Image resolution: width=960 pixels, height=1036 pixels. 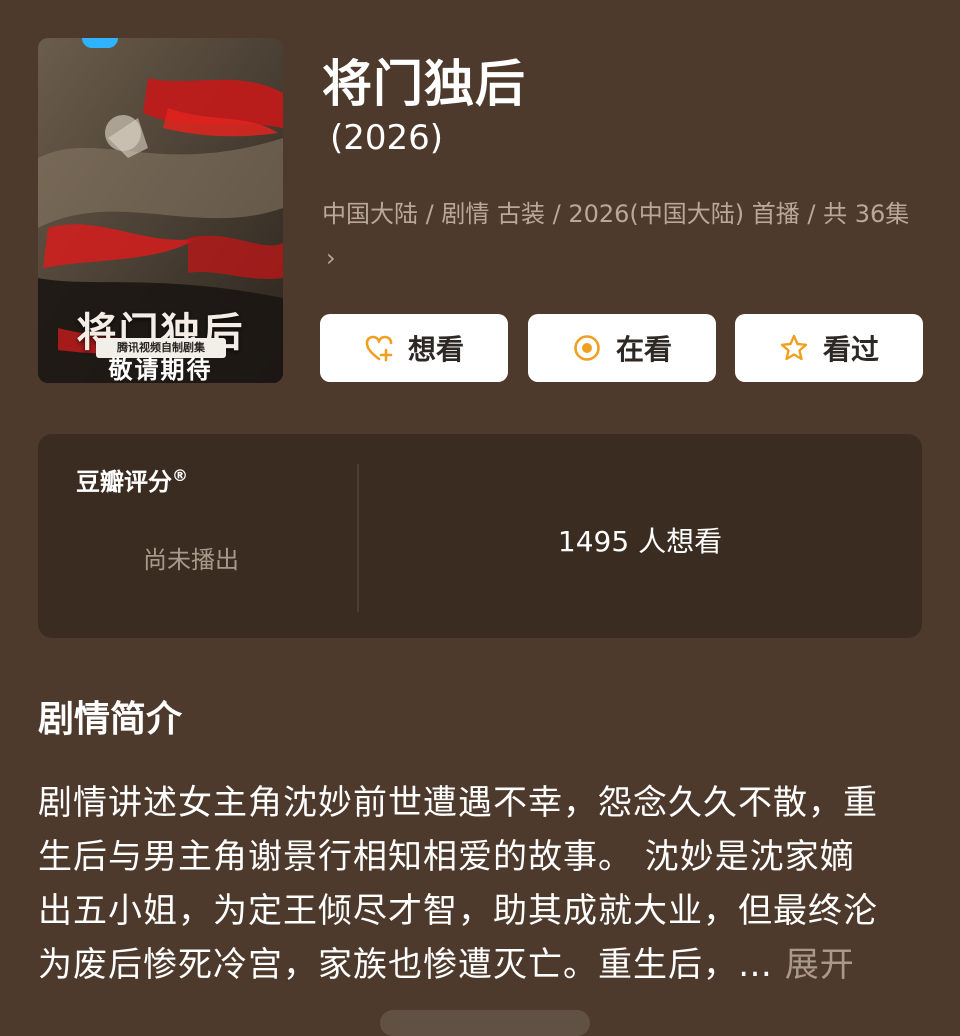 I want to click on rating-label-text: 豆瓣评分, so click(x=124, y=482).